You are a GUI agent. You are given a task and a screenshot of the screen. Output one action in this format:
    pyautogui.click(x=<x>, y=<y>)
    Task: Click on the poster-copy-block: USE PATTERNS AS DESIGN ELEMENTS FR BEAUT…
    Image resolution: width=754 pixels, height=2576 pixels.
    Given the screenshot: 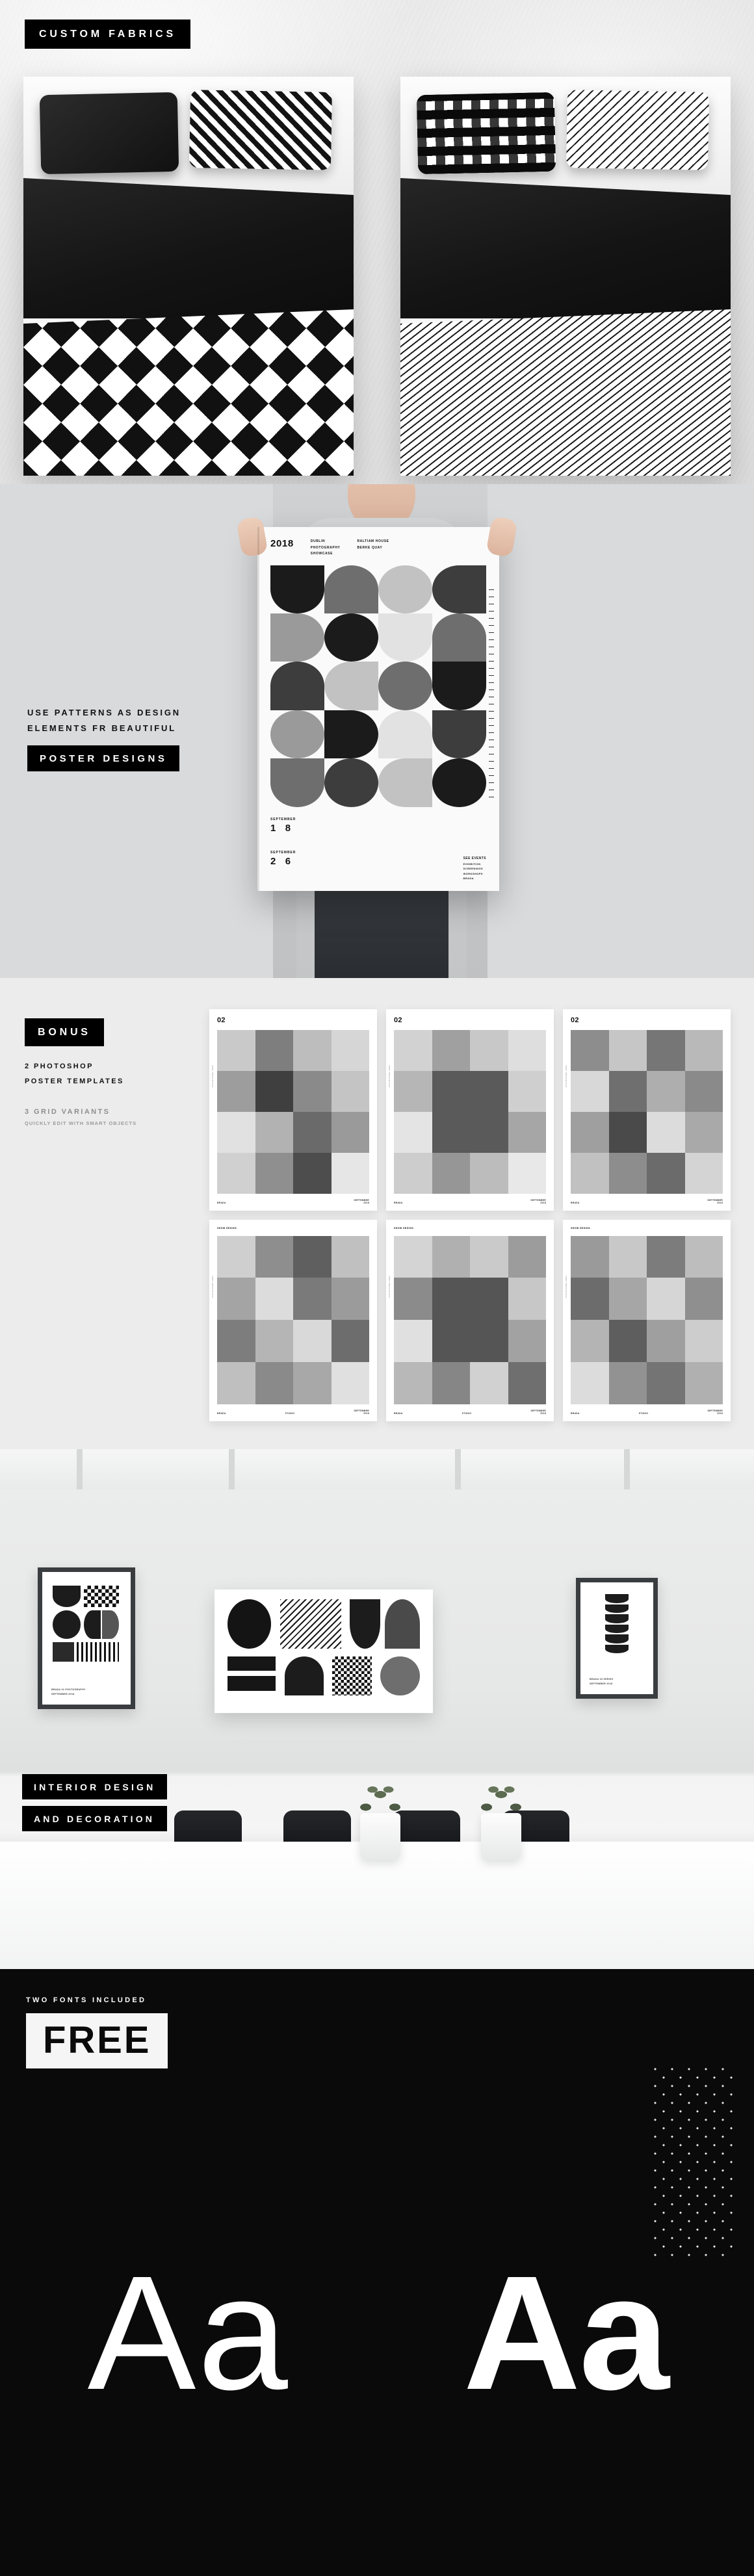 What is the action you would take?
    pyautogui.click(x=137, y=738)
    